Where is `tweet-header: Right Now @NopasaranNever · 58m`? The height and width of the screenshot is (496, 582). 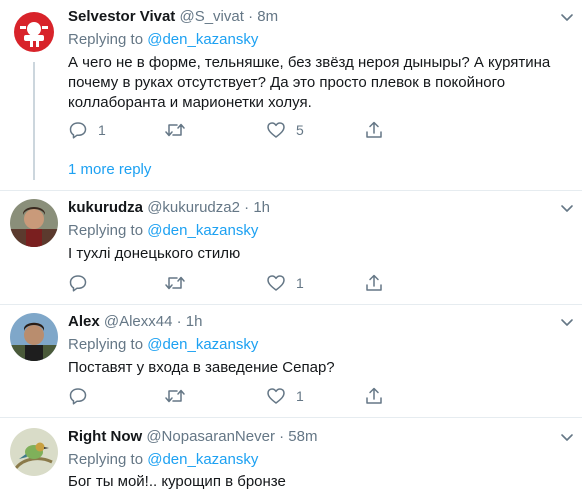
tweet-header: Right Now @NopasaranNever · 58m is located at coordinates (192, 437).